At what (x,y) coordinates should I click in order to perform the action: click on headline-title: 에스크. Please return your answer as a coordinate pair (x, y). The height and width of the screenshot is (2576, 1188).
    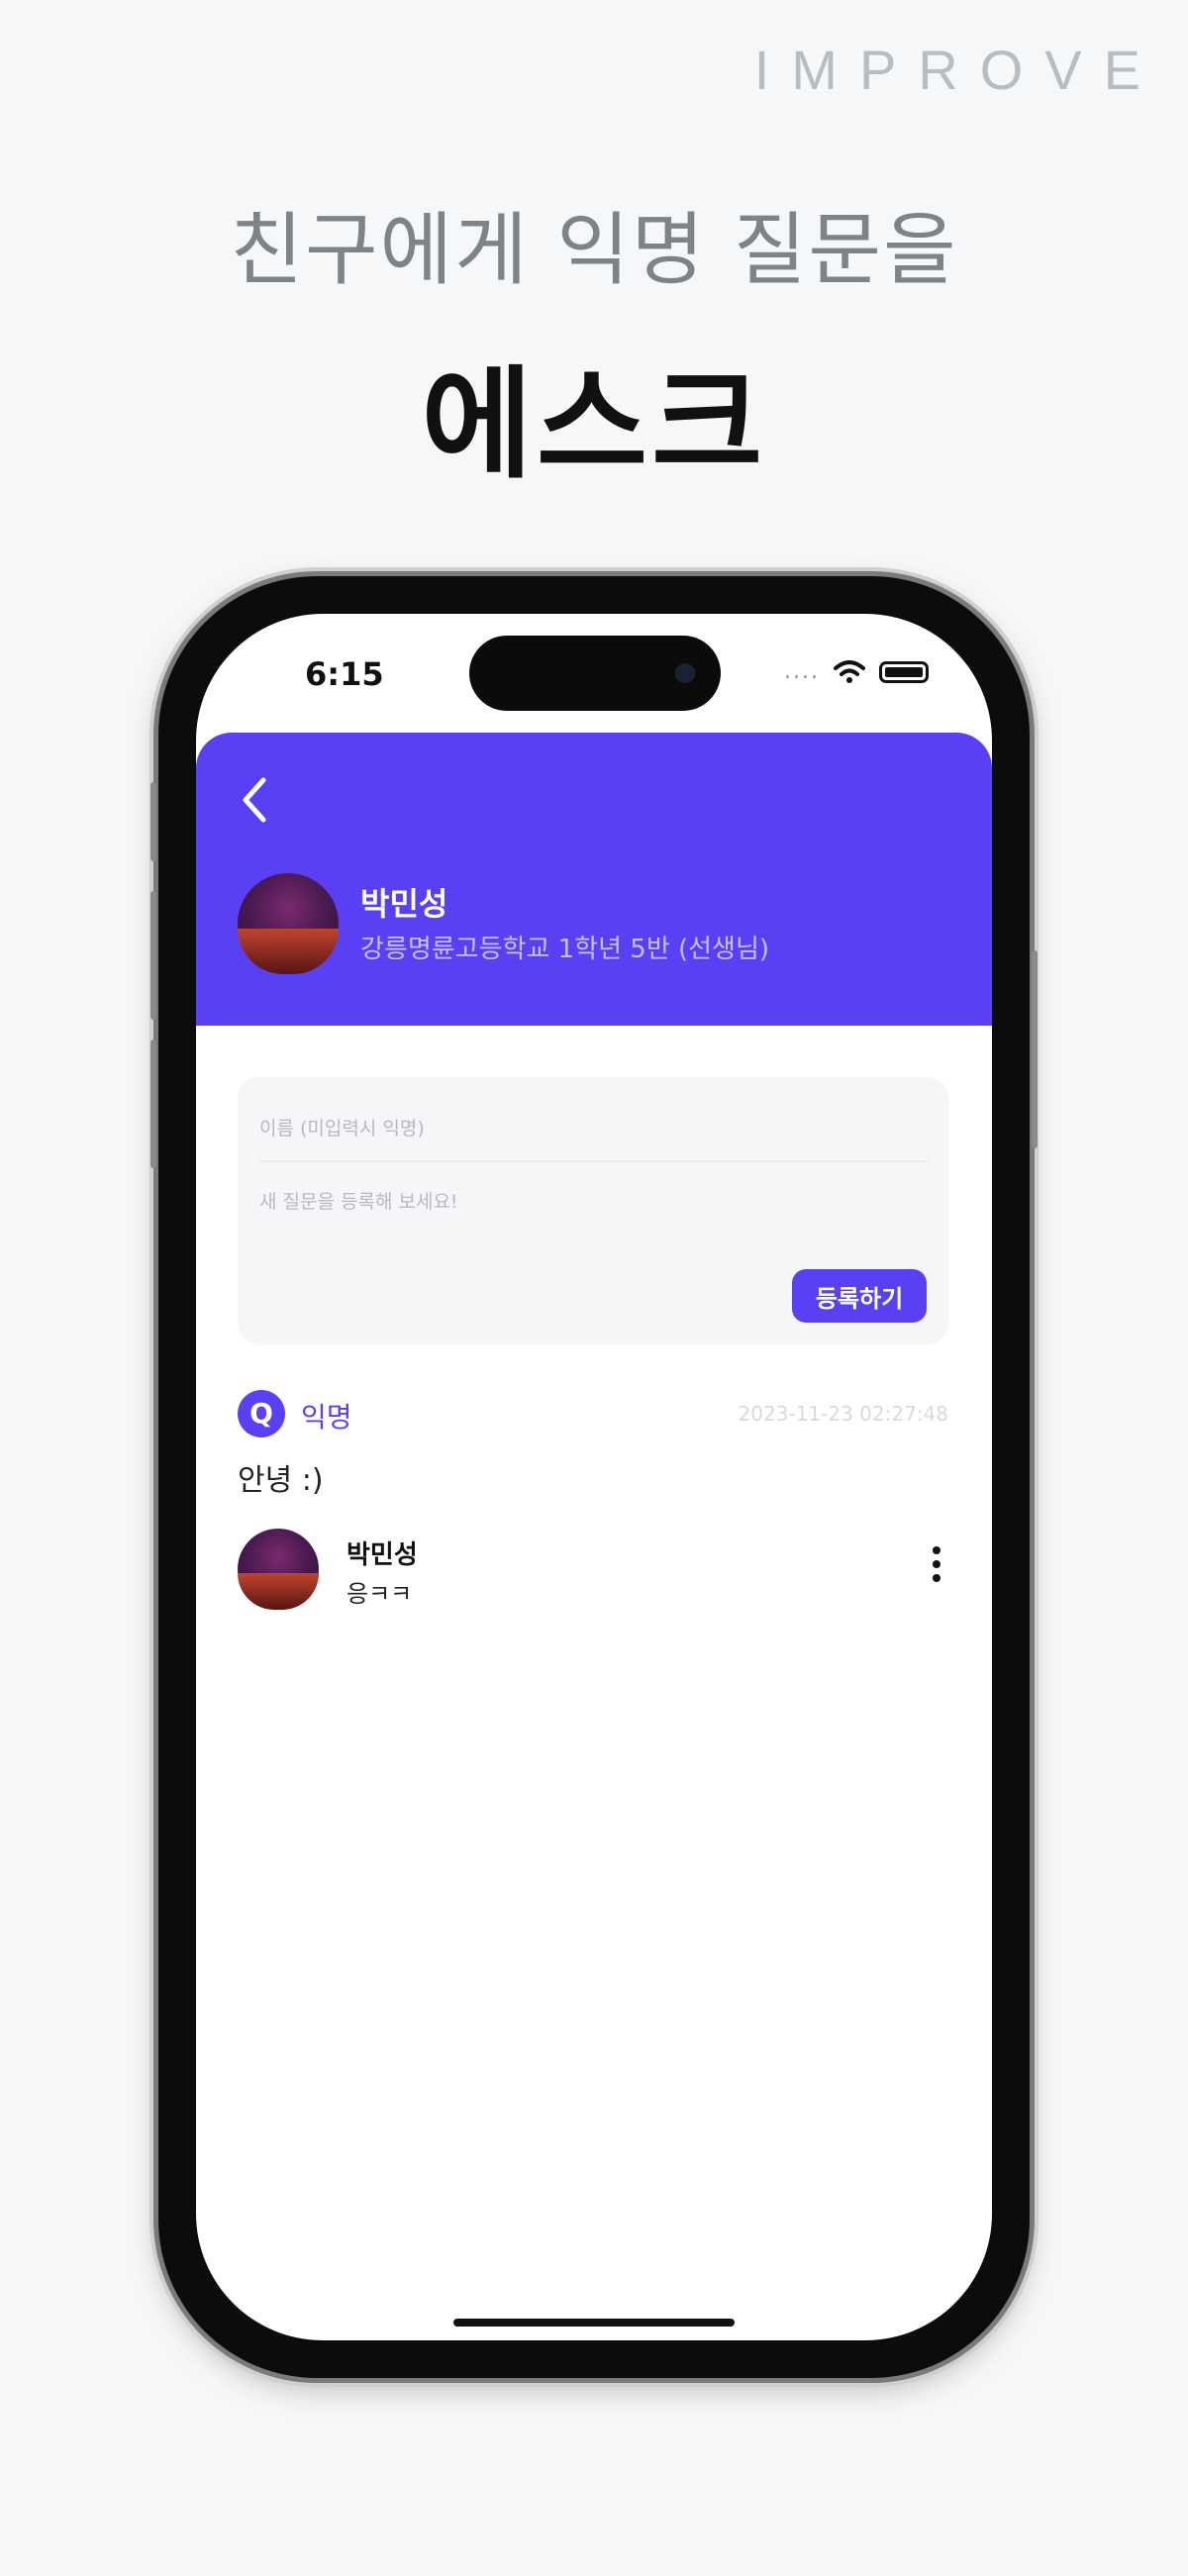
    Looking at the image, I should click on (594, 425).